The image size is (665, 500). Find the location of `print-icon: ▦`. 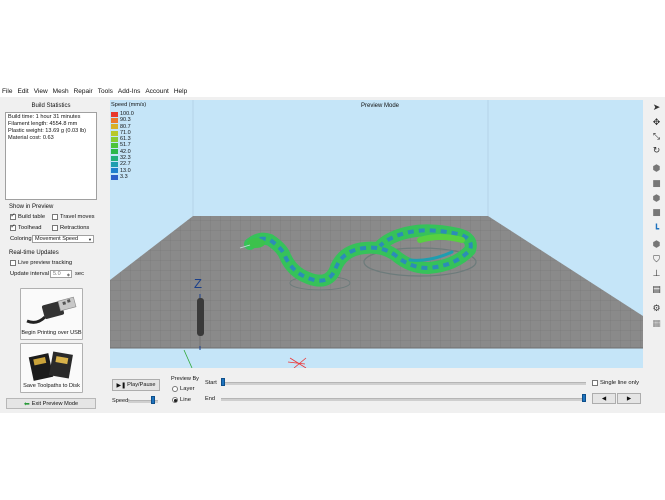

print-icon: ▦ is located at coordinates (656, 323).